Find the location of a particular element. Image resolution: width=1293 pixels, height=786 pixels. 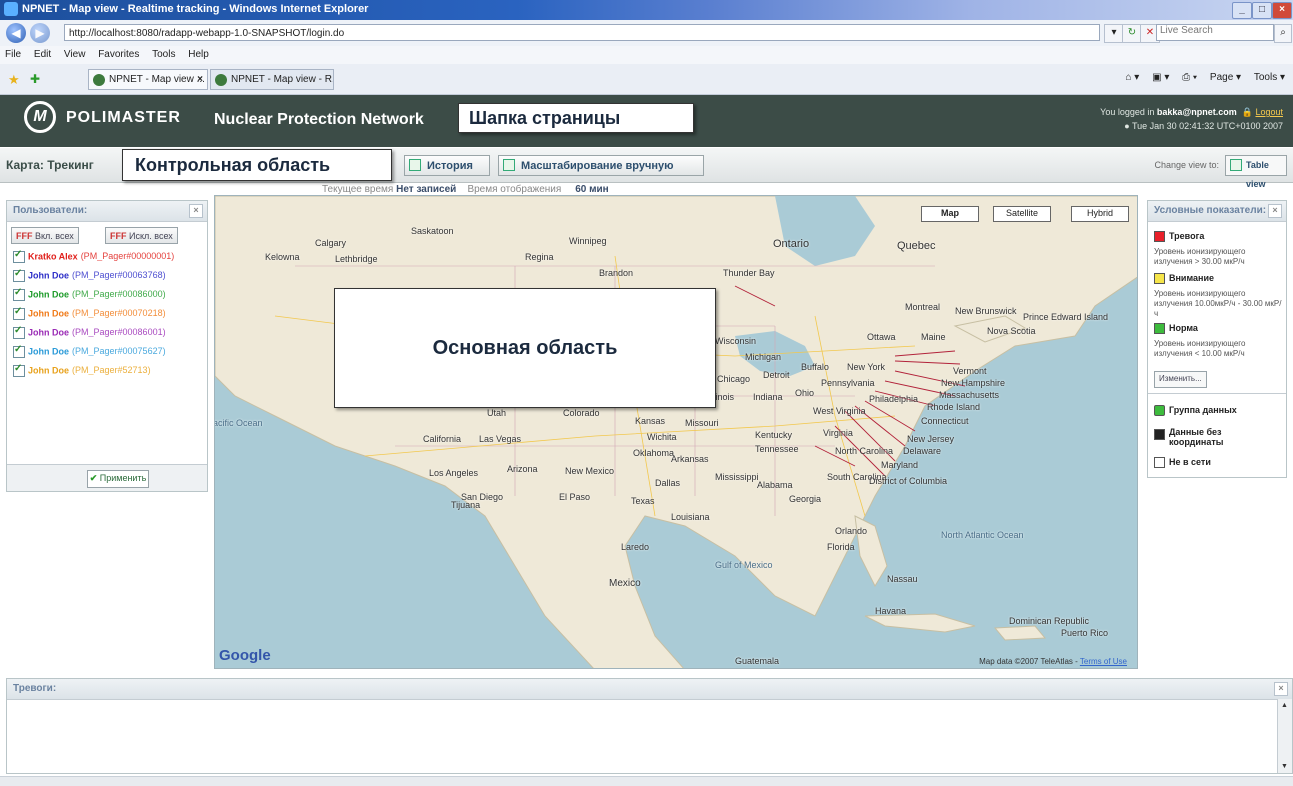

map-label: North Atlantic Ocean is located at coordinates (982, 535).